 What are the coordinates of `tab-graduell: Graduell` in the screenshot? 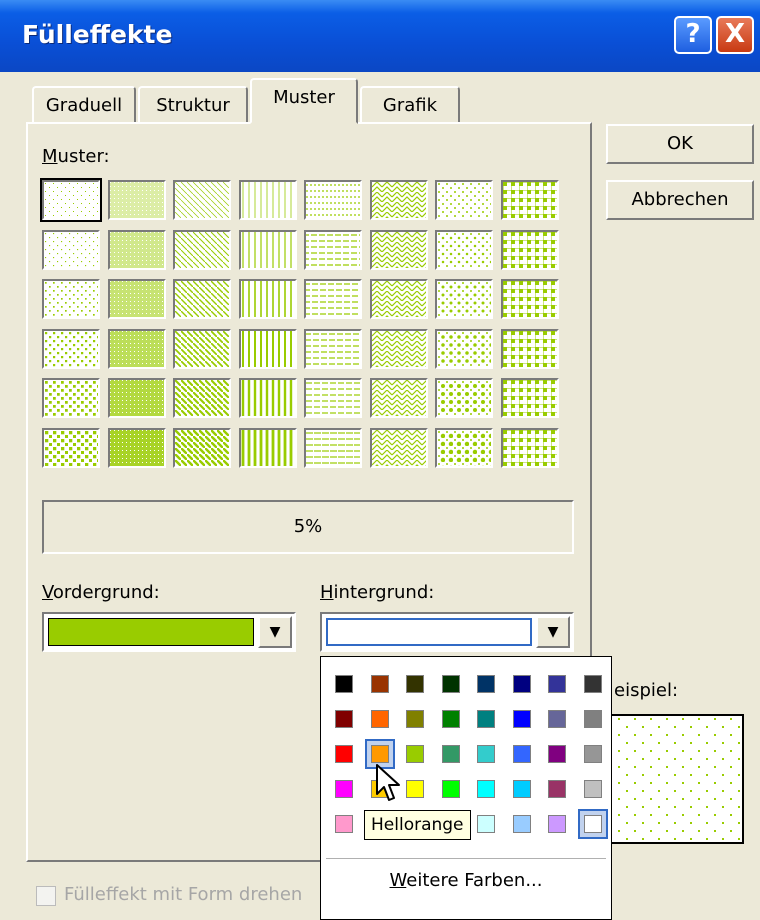 It's located at (84, 105).